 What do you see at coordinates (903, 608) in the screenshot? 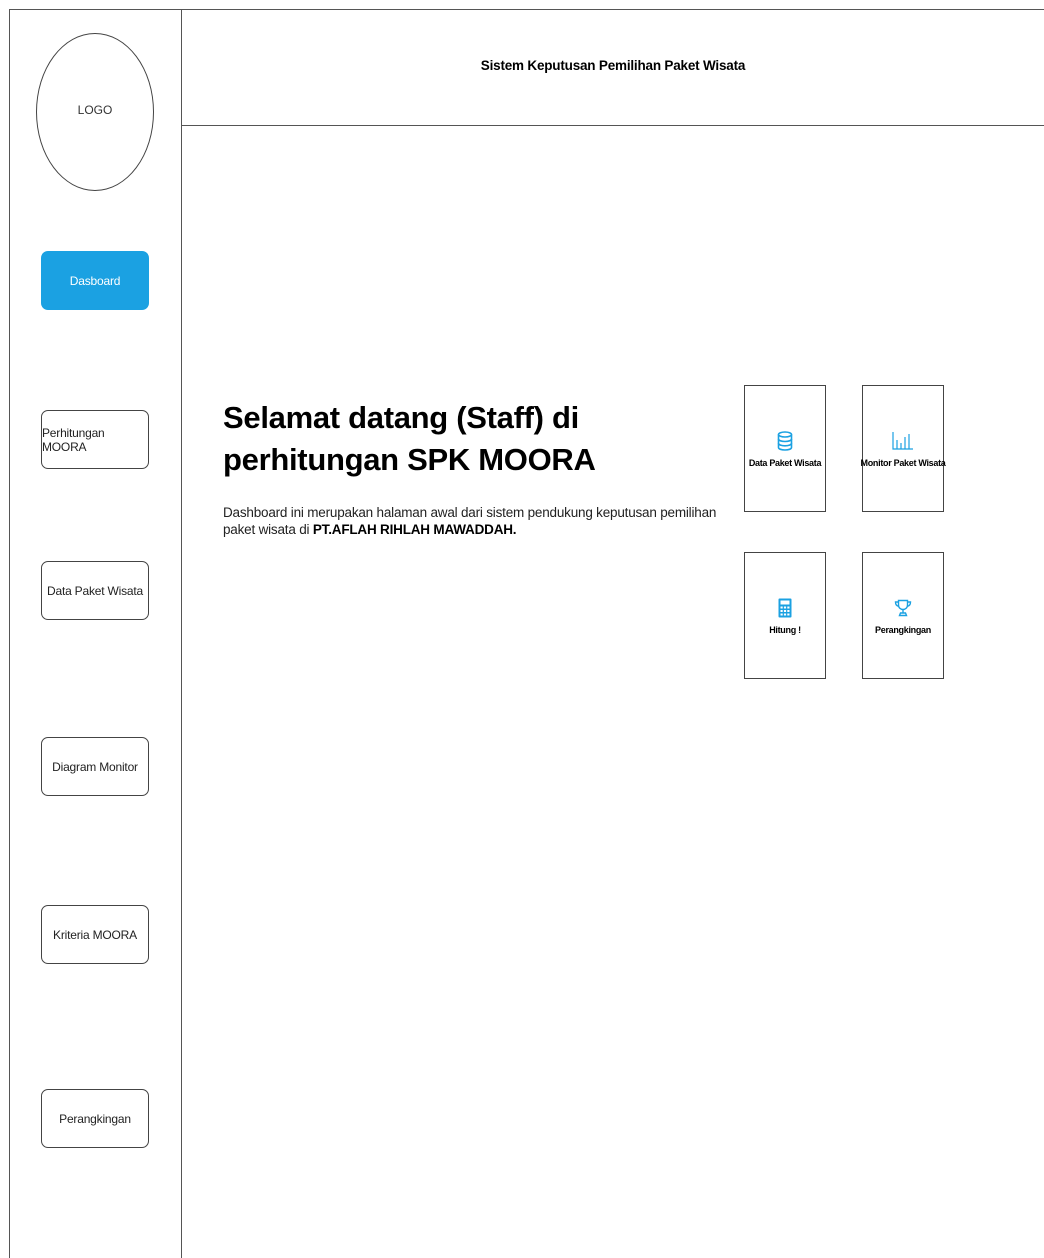
I see `trophy-icon` at bounding box center [903, 608].